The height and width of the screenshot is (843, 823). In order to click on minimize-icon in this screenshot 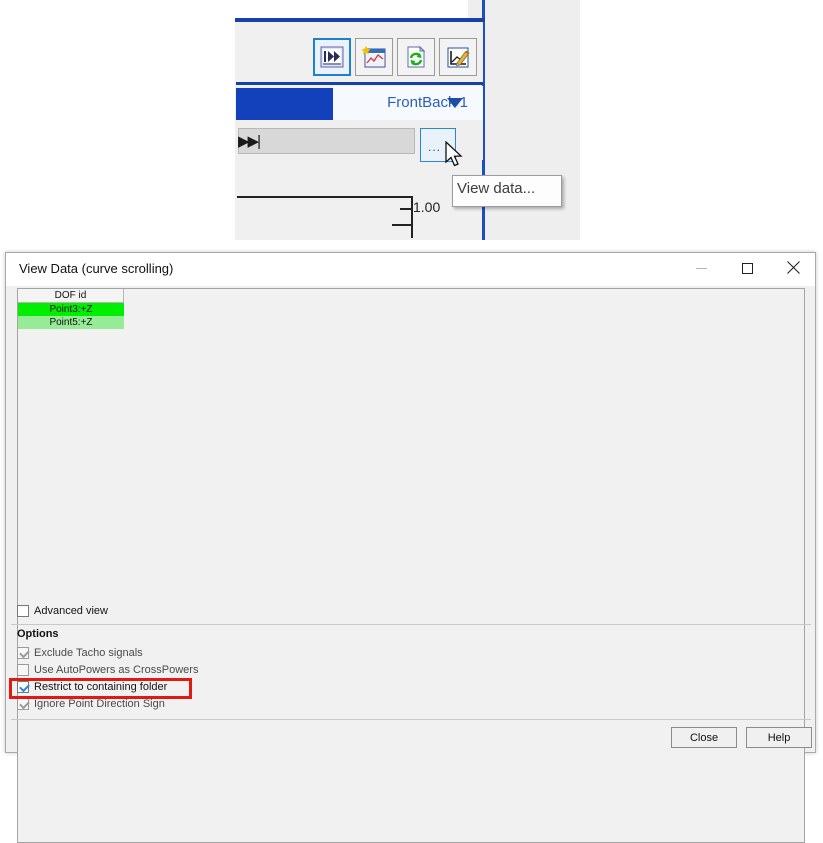, I will do `click(701, 268)`.